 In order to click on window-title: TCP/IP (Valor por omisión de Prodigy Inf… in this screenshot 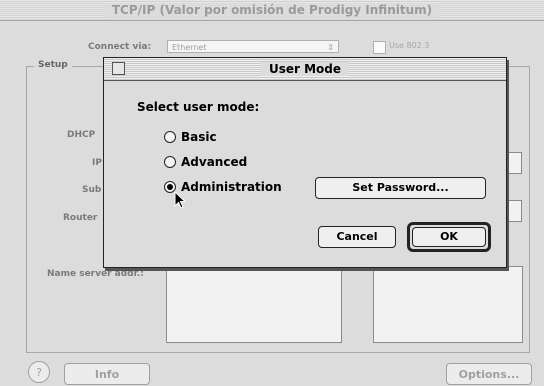, I will do `click(272, 10)`.